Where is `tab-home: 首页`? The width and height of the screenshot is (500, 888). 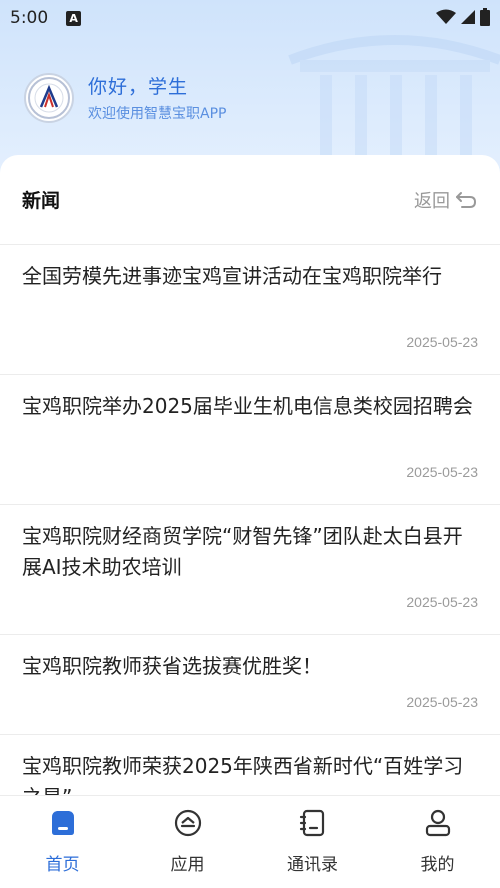
tab-home: 首页 is located at coordinates (63, 840).